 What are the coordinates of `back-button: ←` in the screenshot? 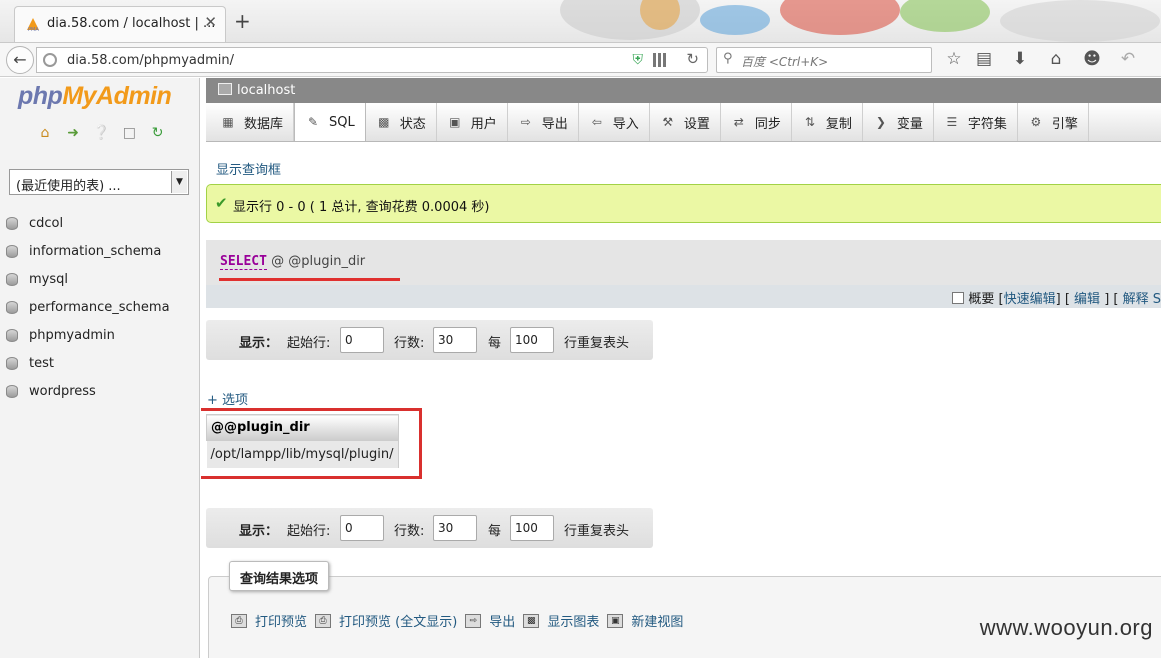 It's located at (20, 60).